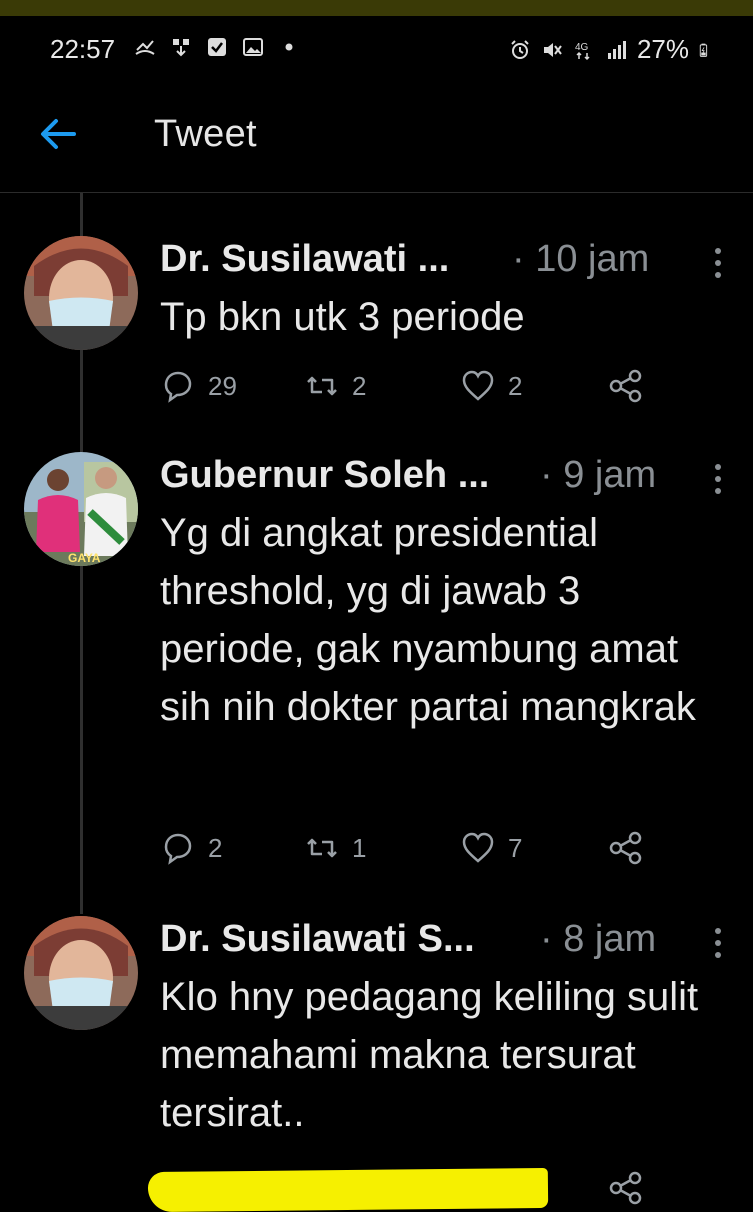 The width and height of the screenshot is (753, 1212). What do you see at coordinates (58, 134) in the screenshot?
I see `arrow-left-icon` at bounding box center [58, 134].